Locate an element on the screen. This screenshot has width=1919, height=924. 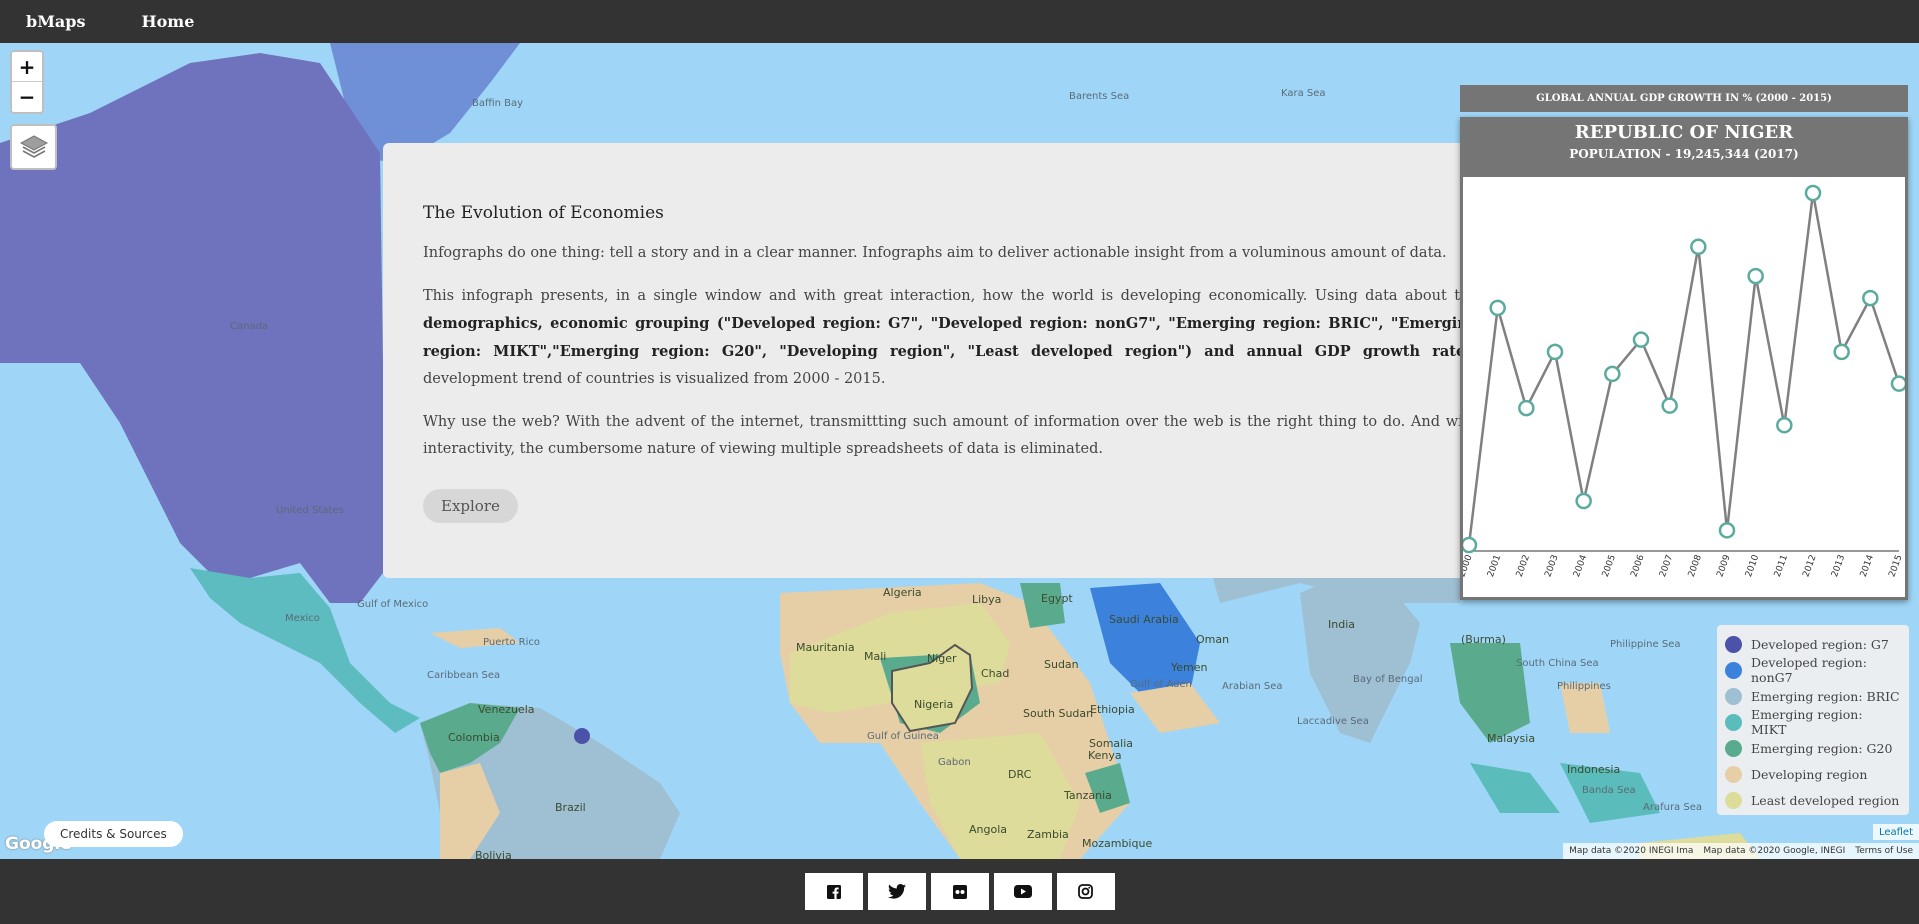
place-barents-sea: Barents Sea is located at coordinates (1099, 96).